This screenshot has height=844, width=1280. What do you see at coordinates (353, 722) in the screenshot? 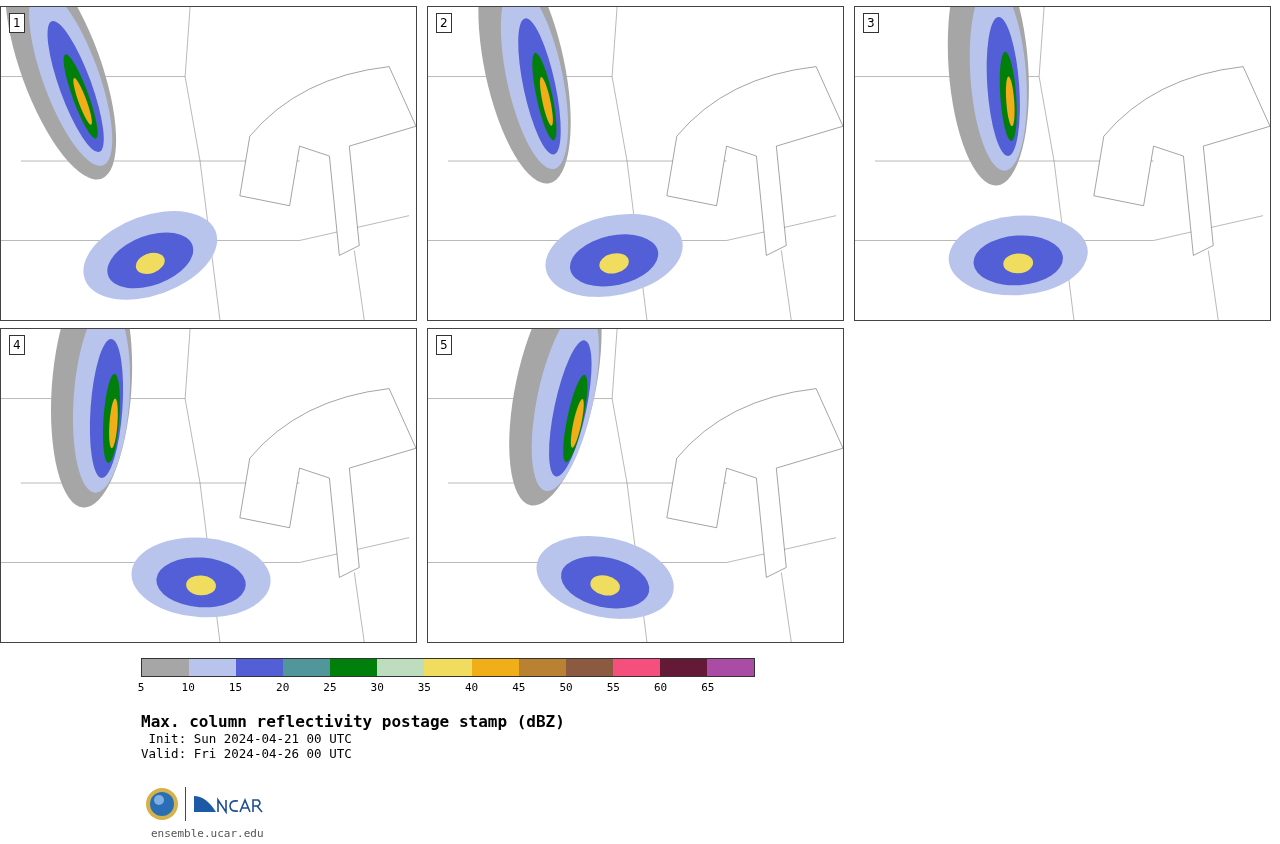
I see `chart-title: Max. column reflectivity postage stamp (dBZ)` at bounding box center [353, 722].